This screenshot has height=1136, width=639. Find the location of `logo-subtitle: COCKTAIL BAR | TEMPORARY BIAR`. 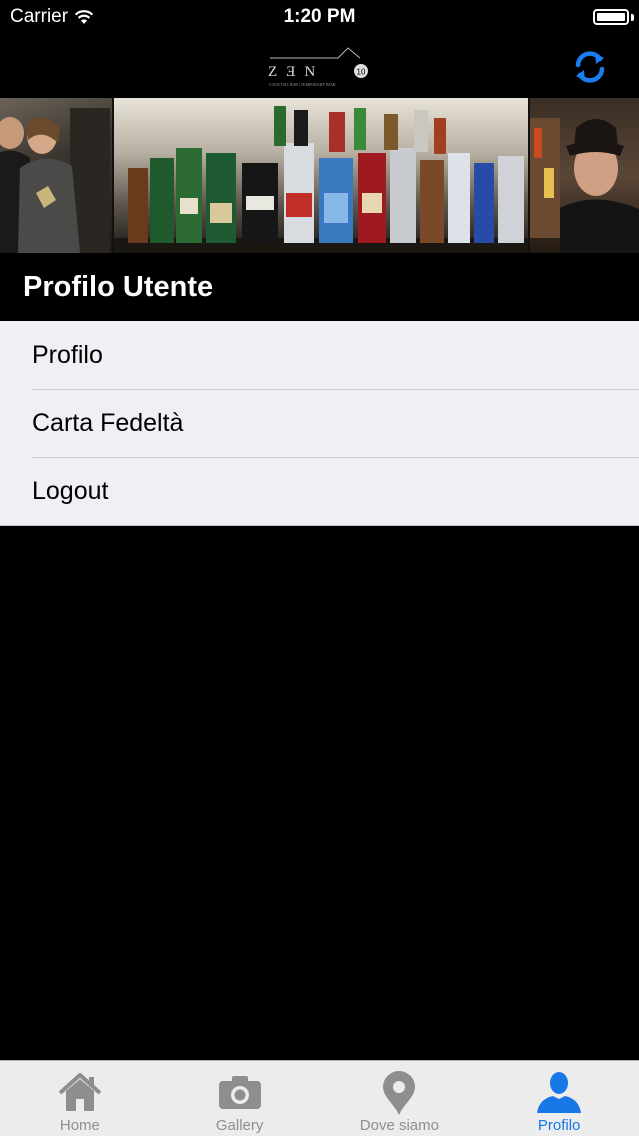

logo-subtitle: COCKTAIL BAR | TEMPORARY BIAR is located at coordinates (302, 84).